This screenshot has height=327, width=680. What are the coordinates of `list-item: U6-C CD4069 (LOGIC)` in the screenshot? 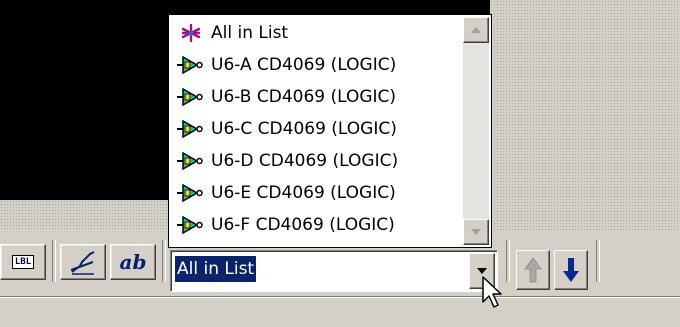 It's located at (316, 129).